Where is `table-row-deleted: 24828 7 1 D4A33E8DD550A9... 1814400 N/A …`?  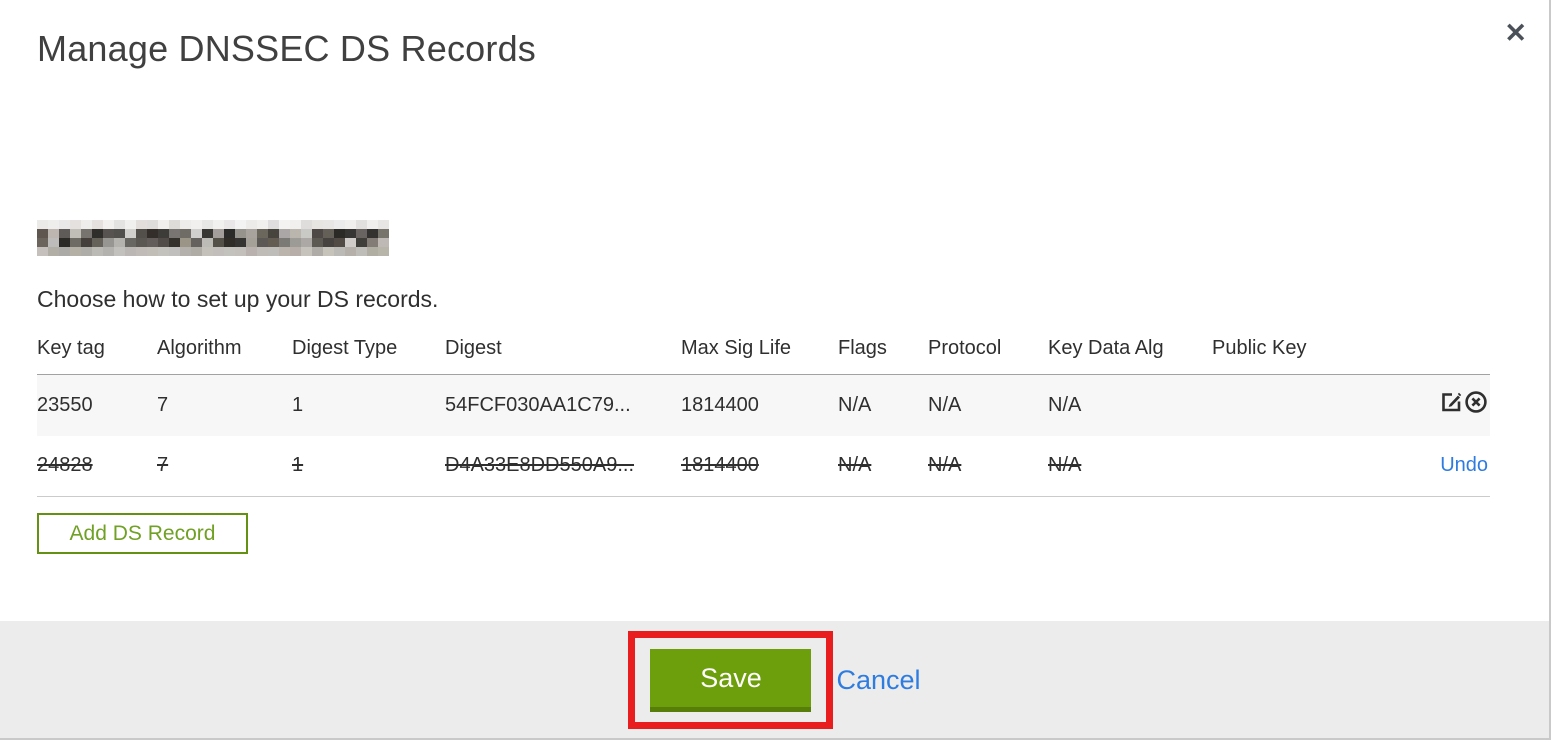 table-row-deleted: 24828 7 1 D4A33E8DD550A9... 1814400 N/A … is located at coordinates (763, 466).